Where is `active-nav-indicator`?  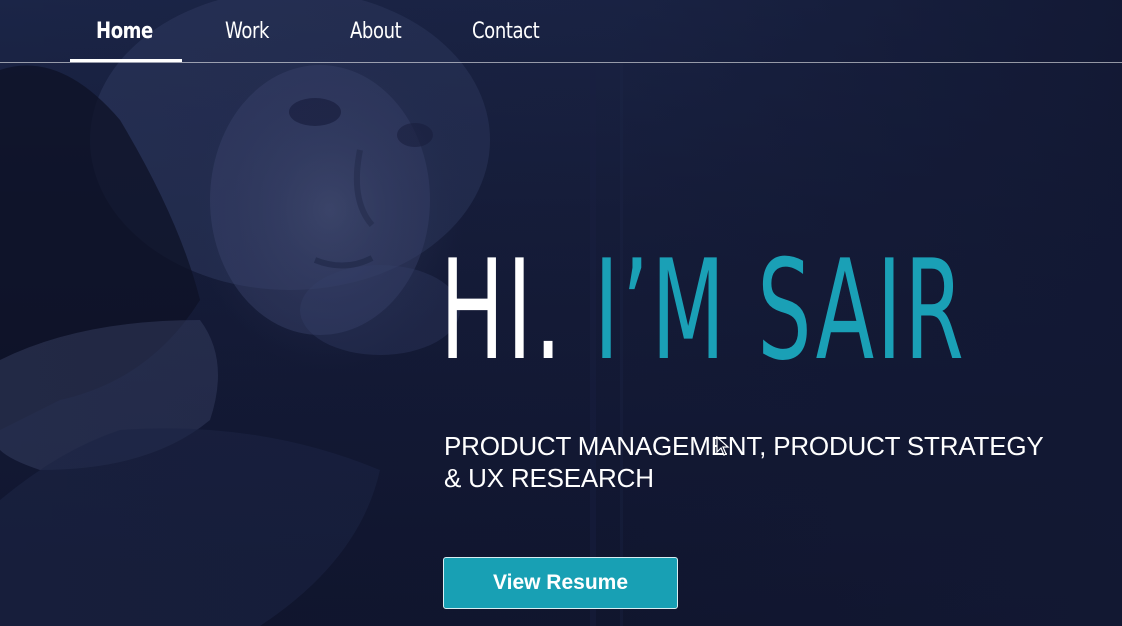
active-nav-indicator is located at coordinates (126, 60).